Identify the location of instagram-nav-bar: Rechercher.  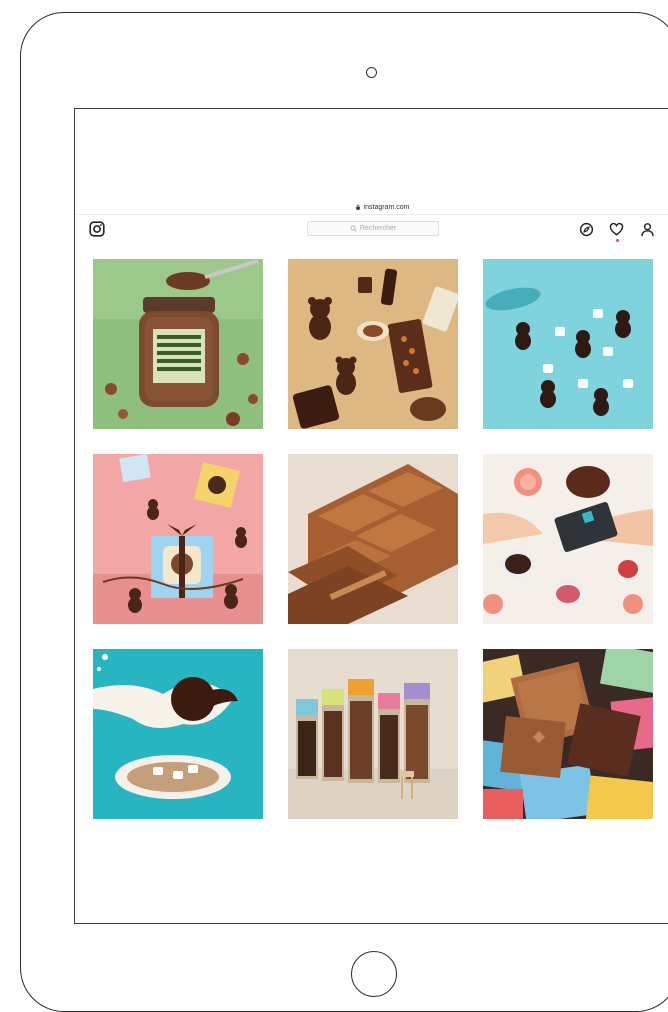
(371, 229).